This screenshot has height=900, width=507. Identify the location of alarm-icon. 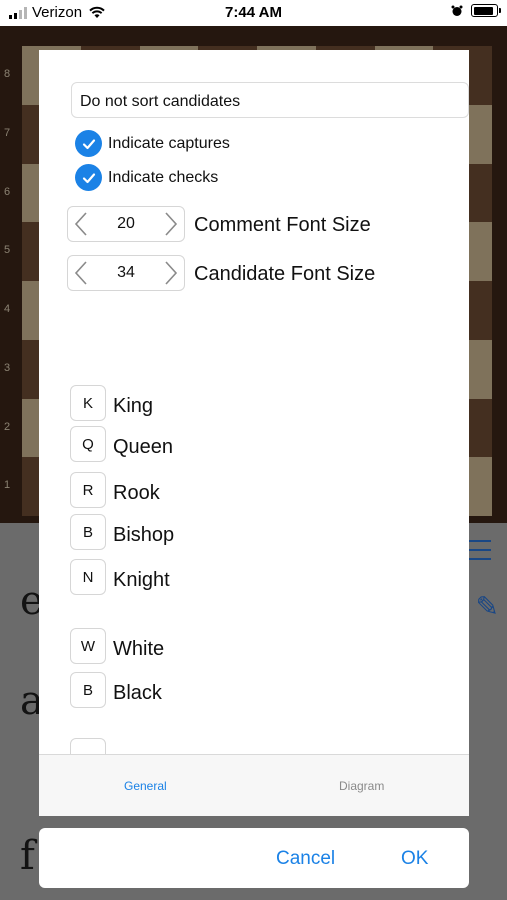
(457, 10).